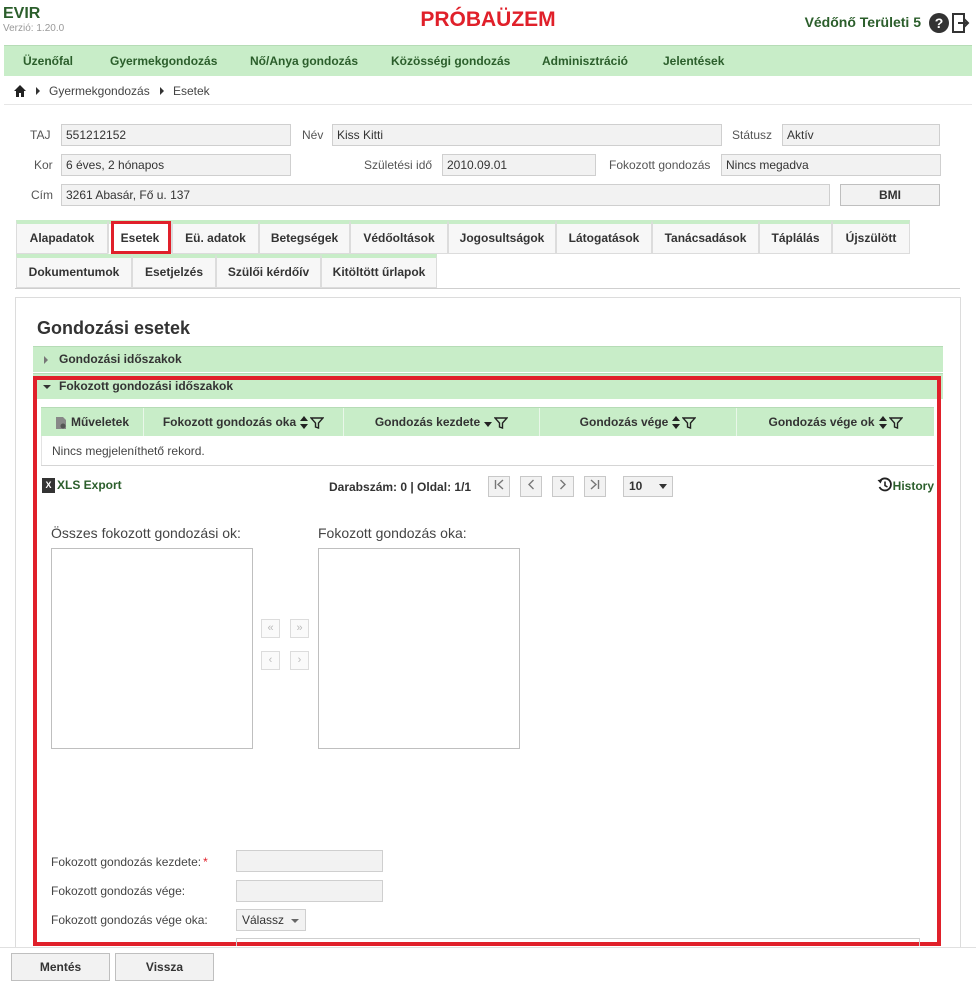  What do you see at coordinates (400, 487) in the screenshot?
I see `record-count: Darabszám: 0 | Oldal: 1/1` at bounding box center [400, 487].